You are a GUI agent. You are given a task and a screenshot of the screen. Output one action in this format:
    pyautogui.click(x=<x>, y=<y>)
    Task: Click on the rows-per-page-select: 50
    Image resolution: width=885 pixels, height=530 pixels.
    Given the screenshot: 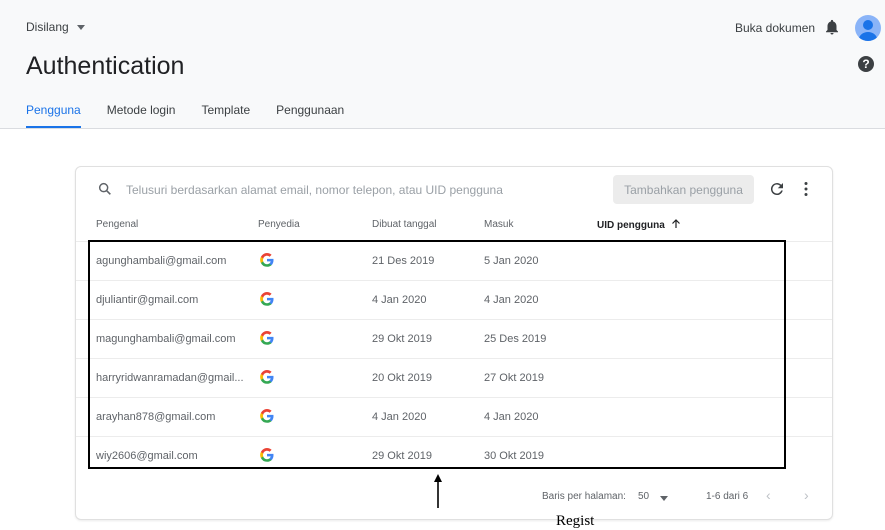 What is the action you would take?
    pyautogui.click(x=643, y=496)
    